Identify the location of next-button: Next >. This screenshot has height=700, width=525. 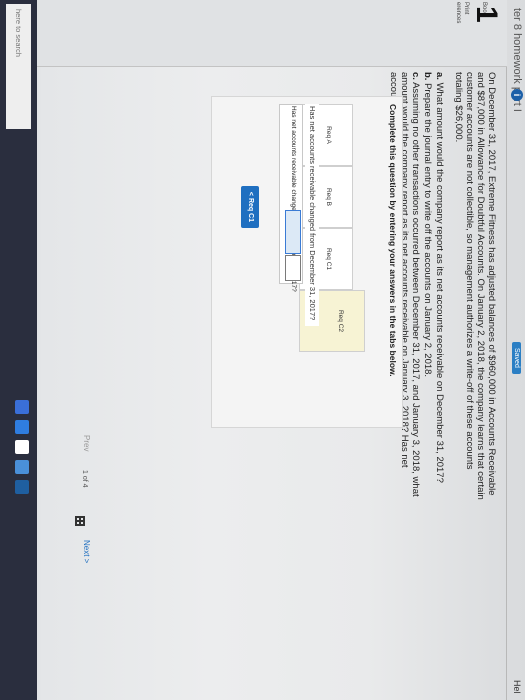
(86, 551).